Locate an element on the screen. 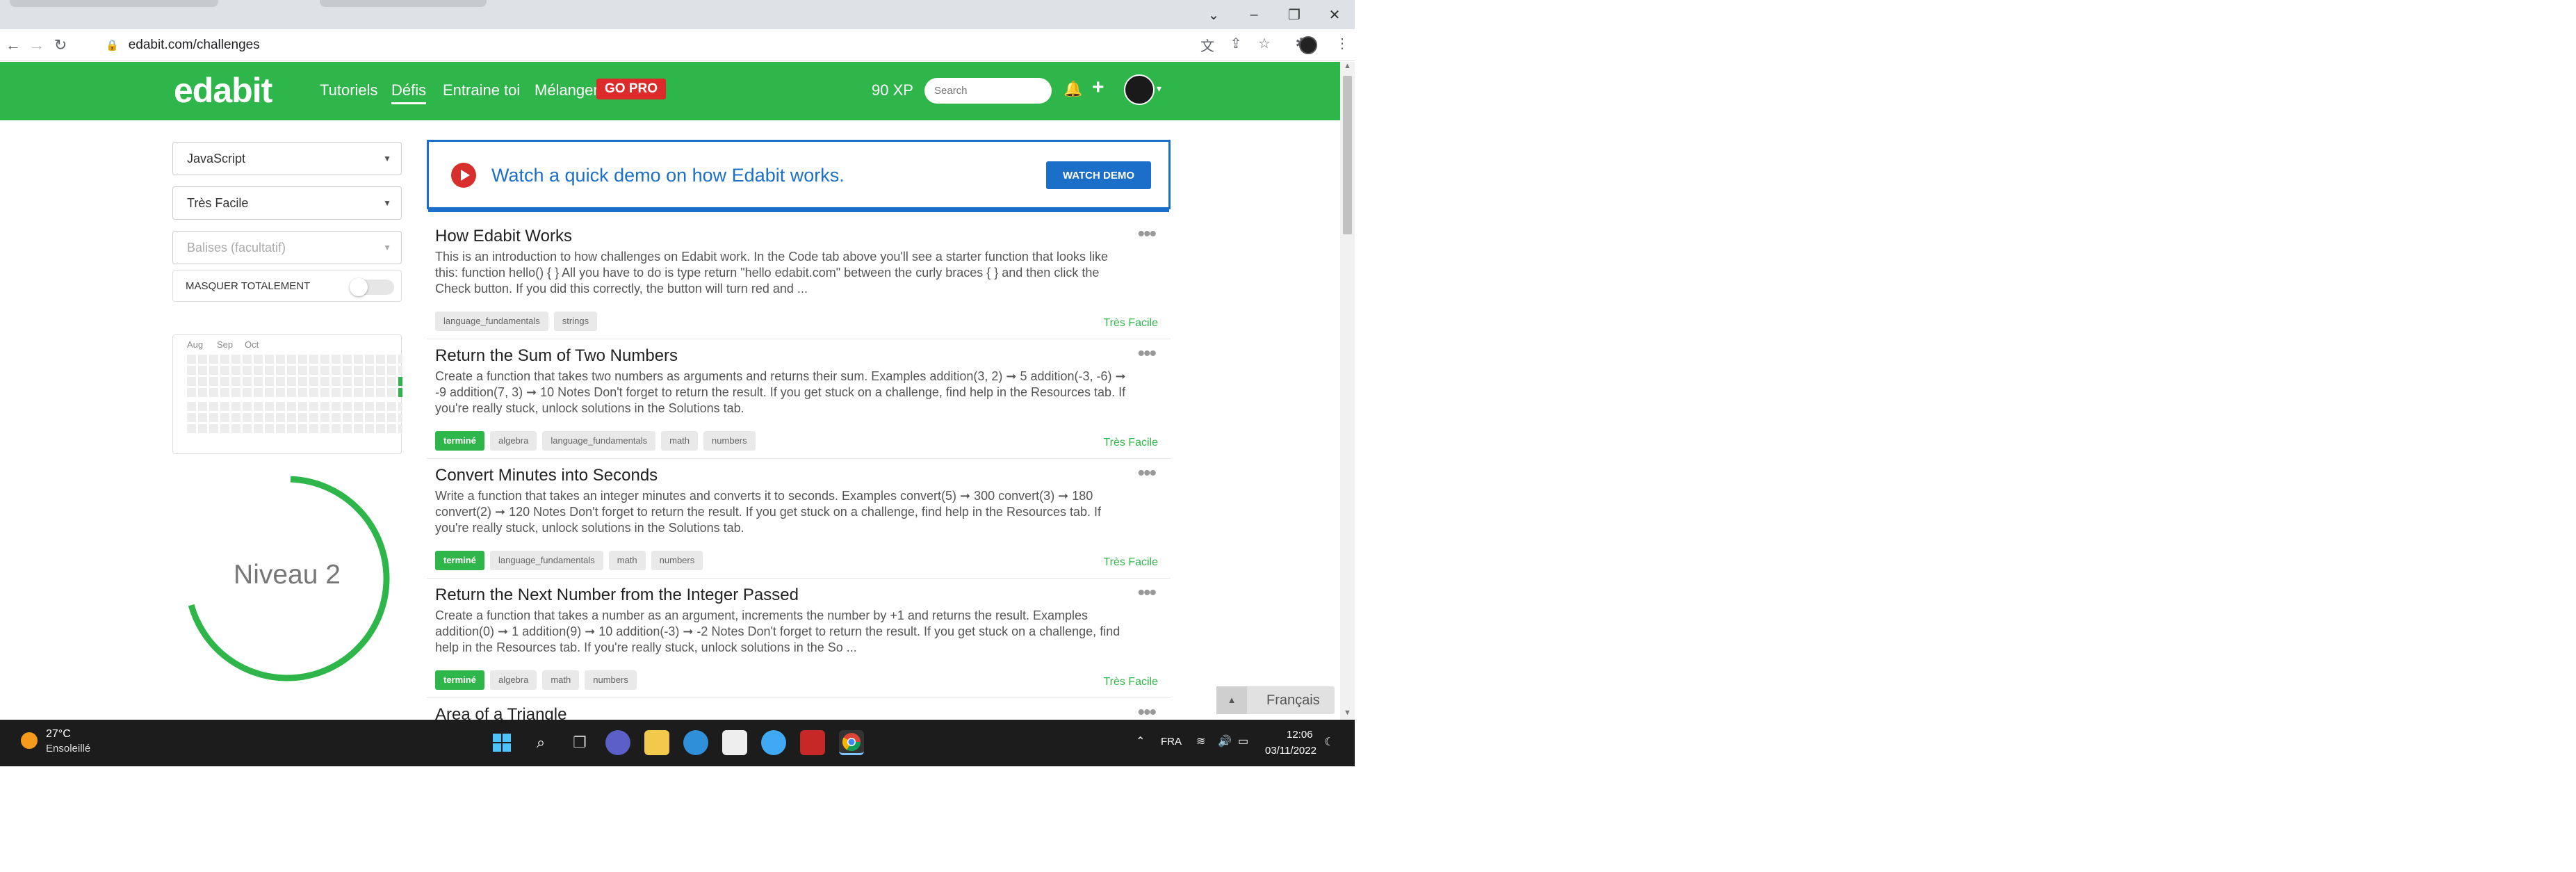 This screenshot has width=2576, height=872. mcafee-icon is located at coordinates (812, 743).